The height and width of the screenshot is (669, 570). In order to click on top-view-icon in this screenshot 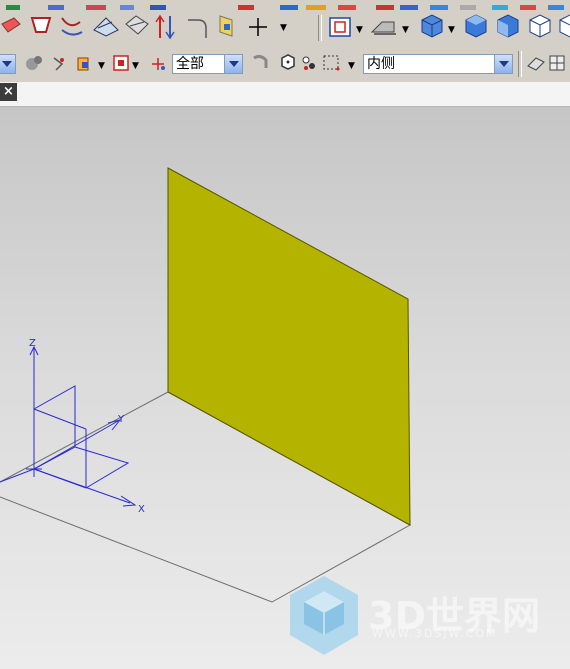, I will do `click(476, 26)`.